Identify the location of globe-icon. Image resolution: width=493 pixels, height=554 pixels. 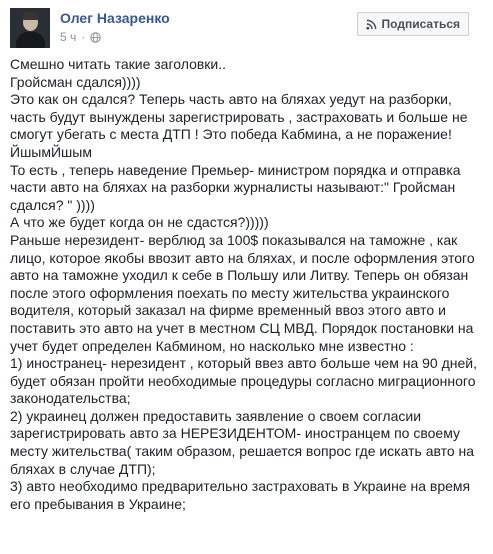
(96, 37).